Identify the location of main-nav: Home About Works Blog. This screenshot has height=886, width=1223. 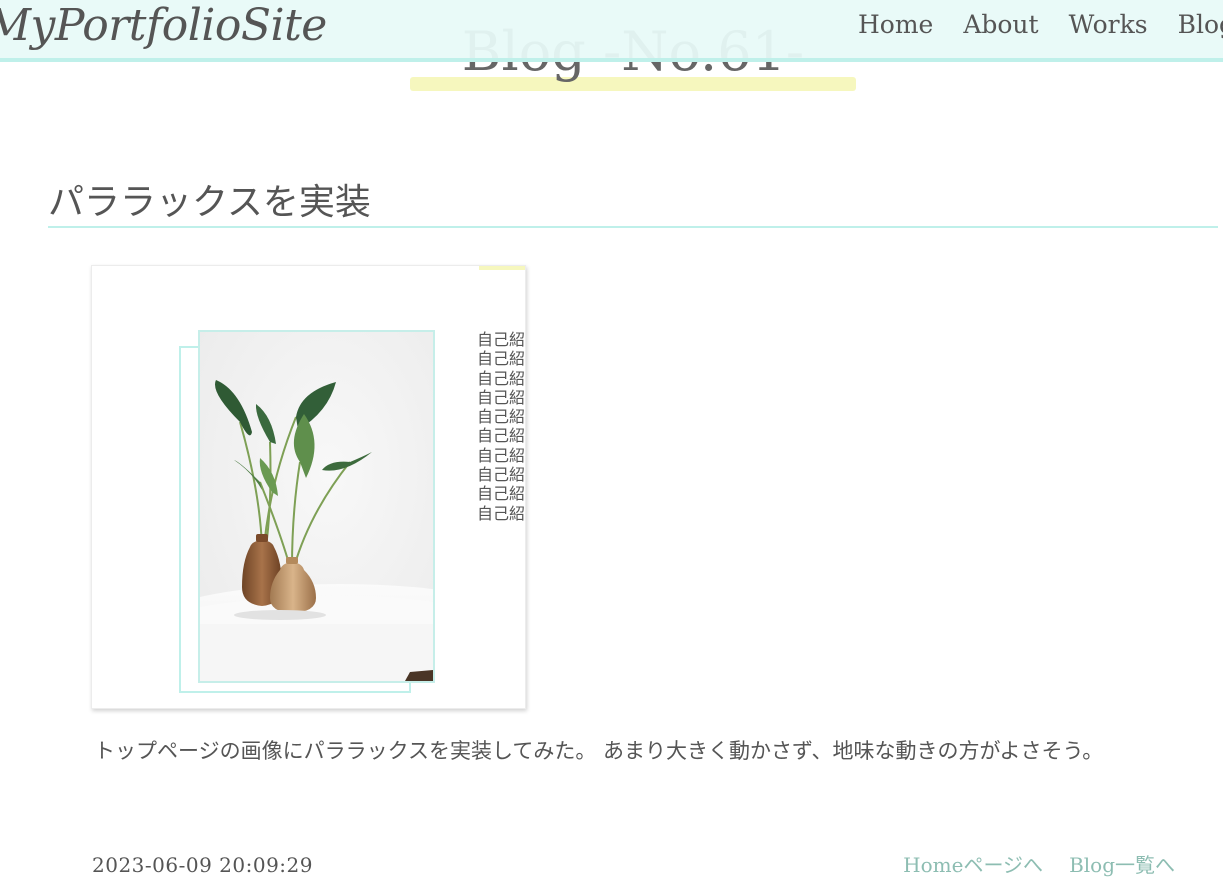
(1040, 25).